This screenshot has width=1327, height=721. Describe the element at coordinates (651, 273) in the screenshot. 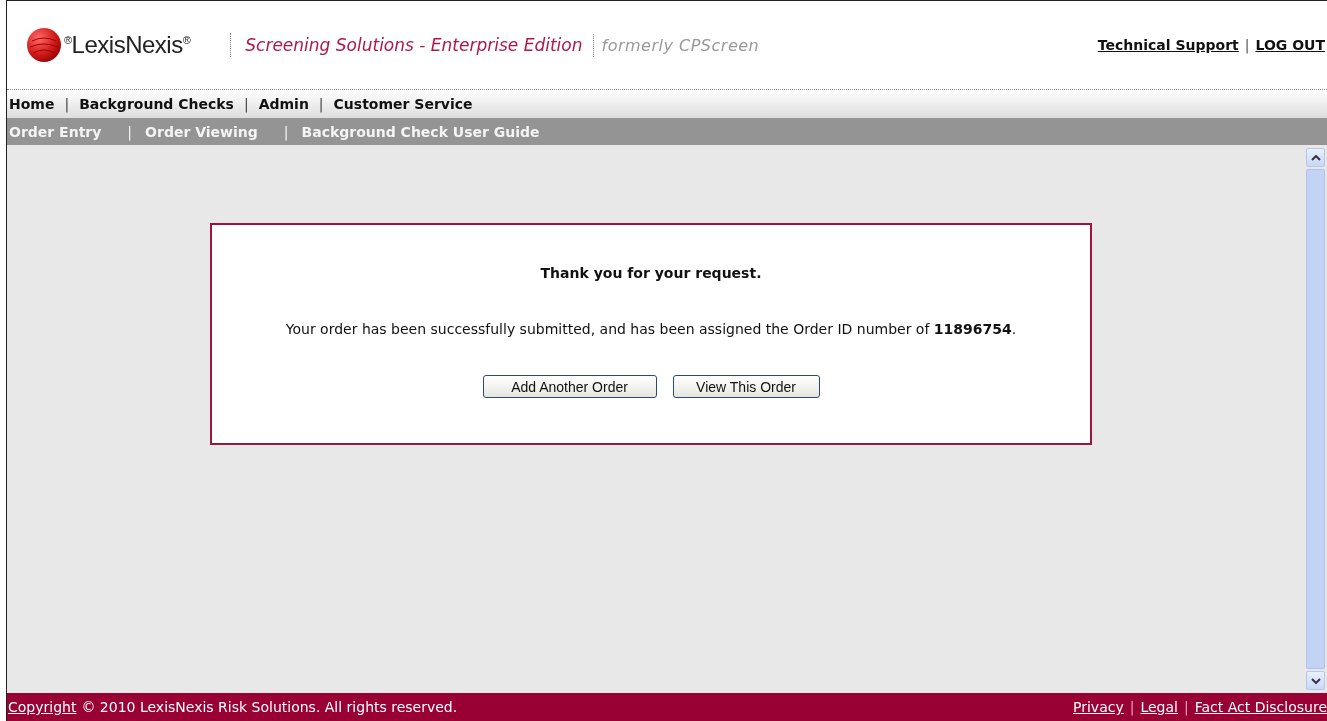

I see `confirmation-heading: Thank you for your request.` at that location.